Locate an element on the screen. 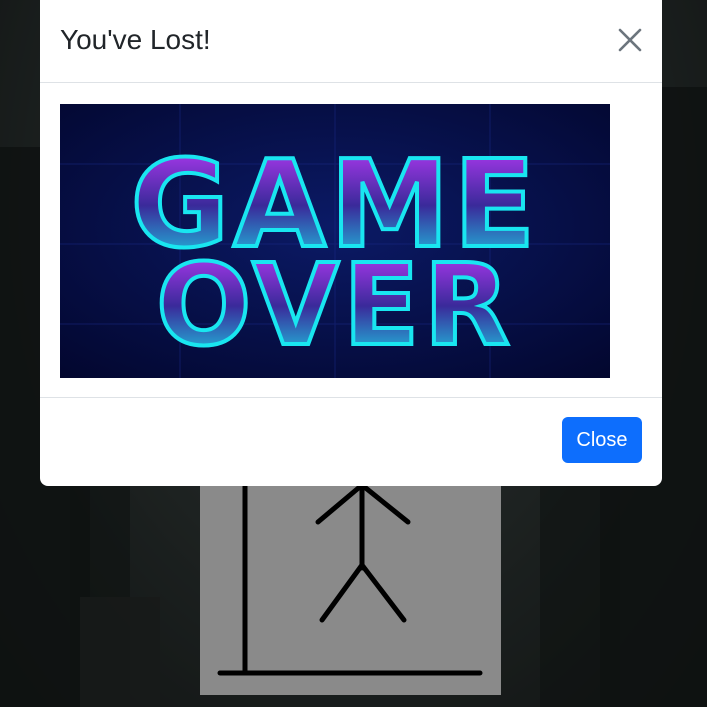  modal-footer: Close is located at coordinates (351, 442).